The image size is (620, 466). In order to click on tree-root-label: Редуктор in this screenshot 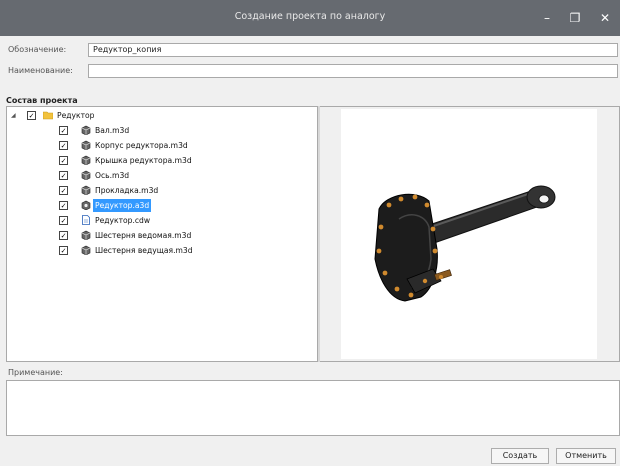, I will do `click(76, 115)`.